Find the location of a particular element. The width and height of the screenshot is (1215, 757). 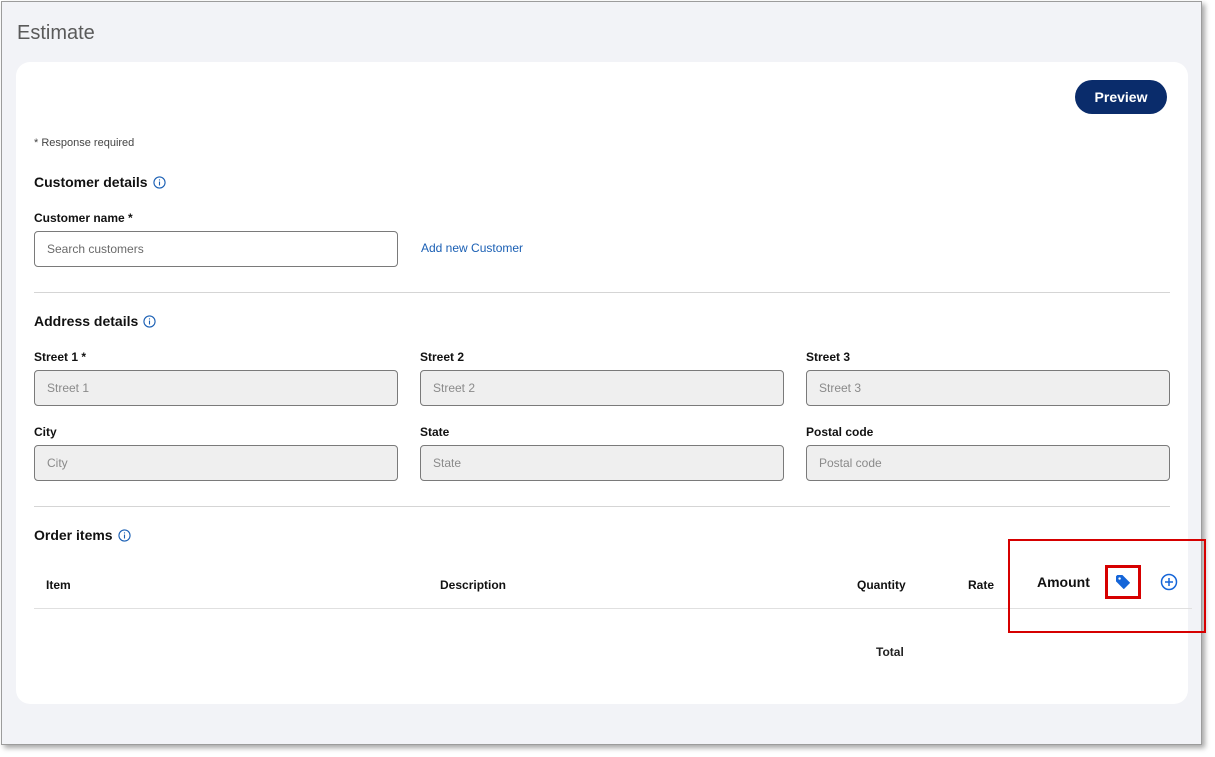

column-header-quantity: Quantity is located at coordinates (881, 585).